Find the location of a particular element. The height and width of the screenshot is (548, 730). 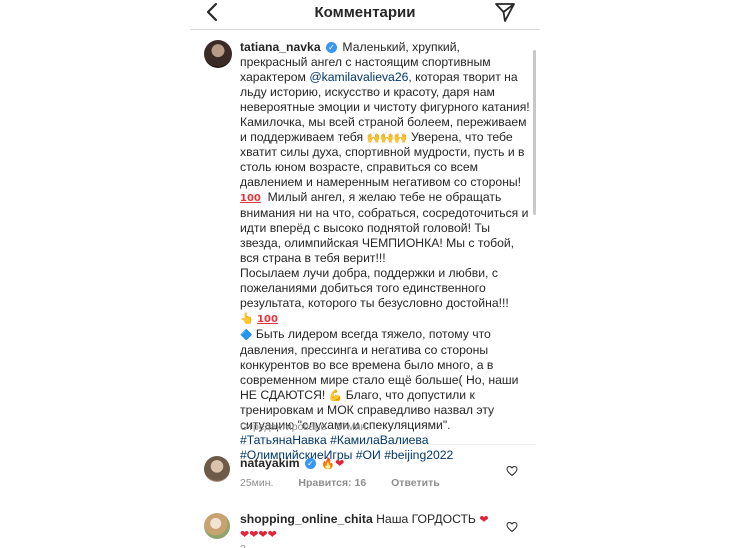

likes-count: Нравится: 16 is located at coordinates (332, 483).